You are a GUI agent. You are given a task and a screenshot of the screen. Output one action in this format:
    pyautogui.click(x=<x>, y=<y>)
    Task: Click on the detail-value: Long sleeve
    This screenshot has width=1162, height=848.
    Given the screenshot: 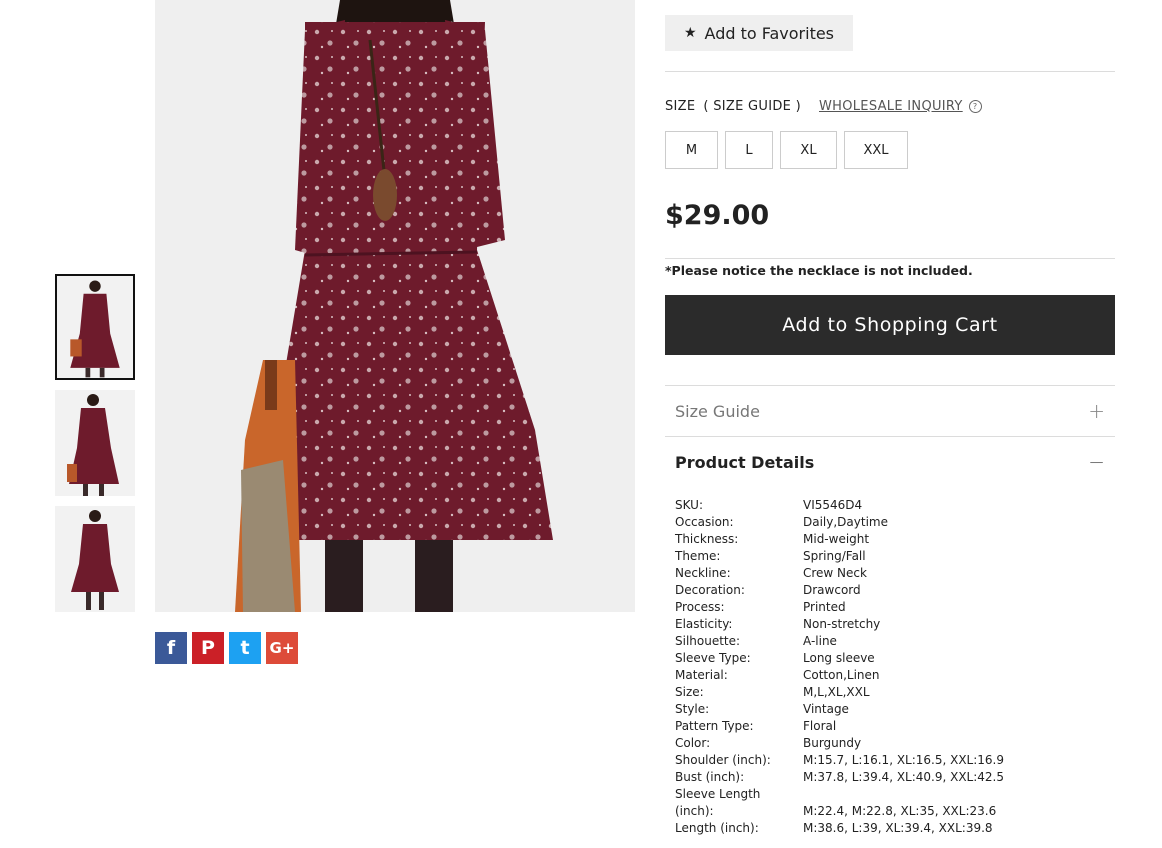 What is the action you would take?
    pyautogui.click(x=839, y=658)
    